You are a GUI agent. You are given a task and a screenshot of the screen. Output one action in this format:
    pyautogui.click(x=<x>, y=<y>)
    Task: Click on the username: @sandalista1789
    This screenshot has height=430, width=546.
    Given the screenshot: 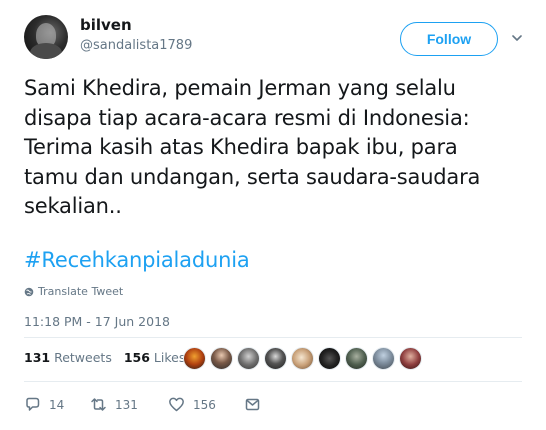 What is the action you would take?
    pyautogui.click(x=136, y=45)
    